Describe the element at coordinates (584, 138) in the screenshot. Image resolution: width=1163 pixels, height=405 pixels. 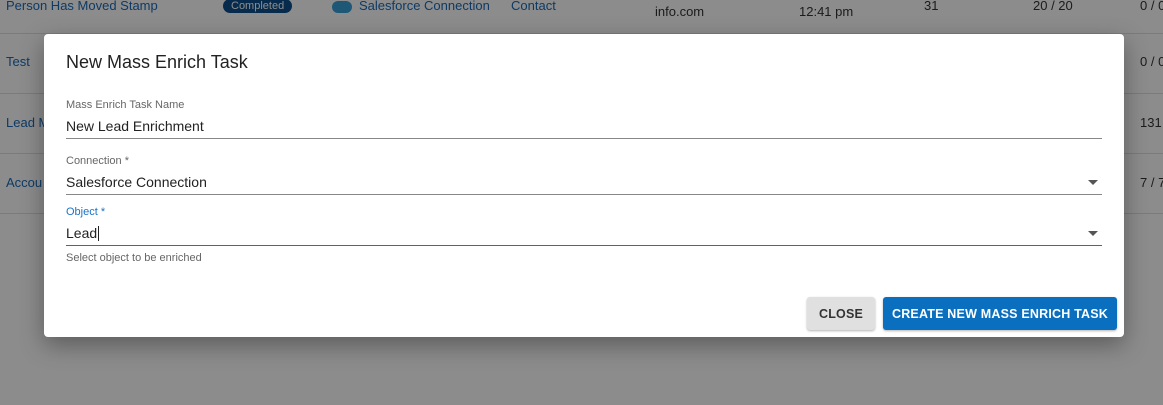
I see `task-name-underline` at that location.